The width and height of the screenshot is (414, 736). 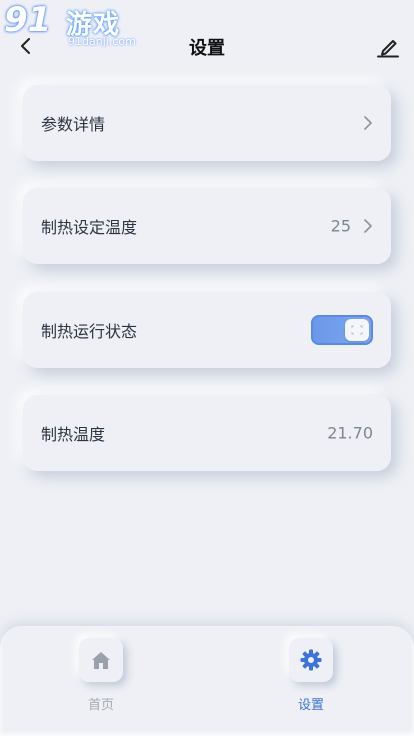 I want to click on nav-home: 首页, so click(x=101, y=683).